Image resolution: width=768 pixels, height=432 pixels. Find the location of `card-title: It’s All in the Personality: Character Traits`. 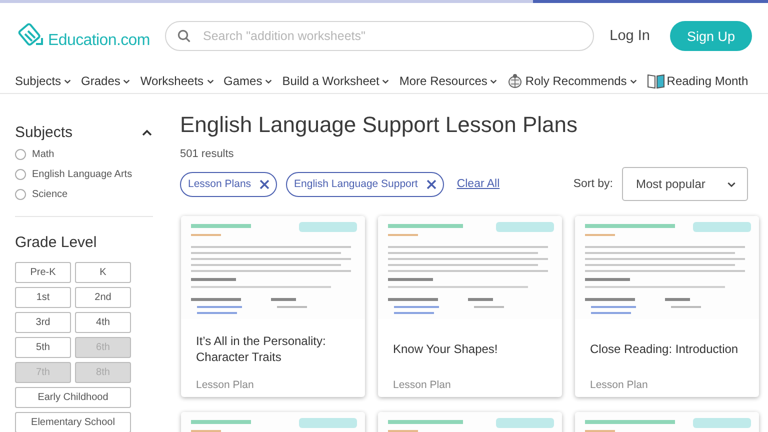

card-title: It’s All in the Personality: Character Traits is located at coordinates (261, 349).